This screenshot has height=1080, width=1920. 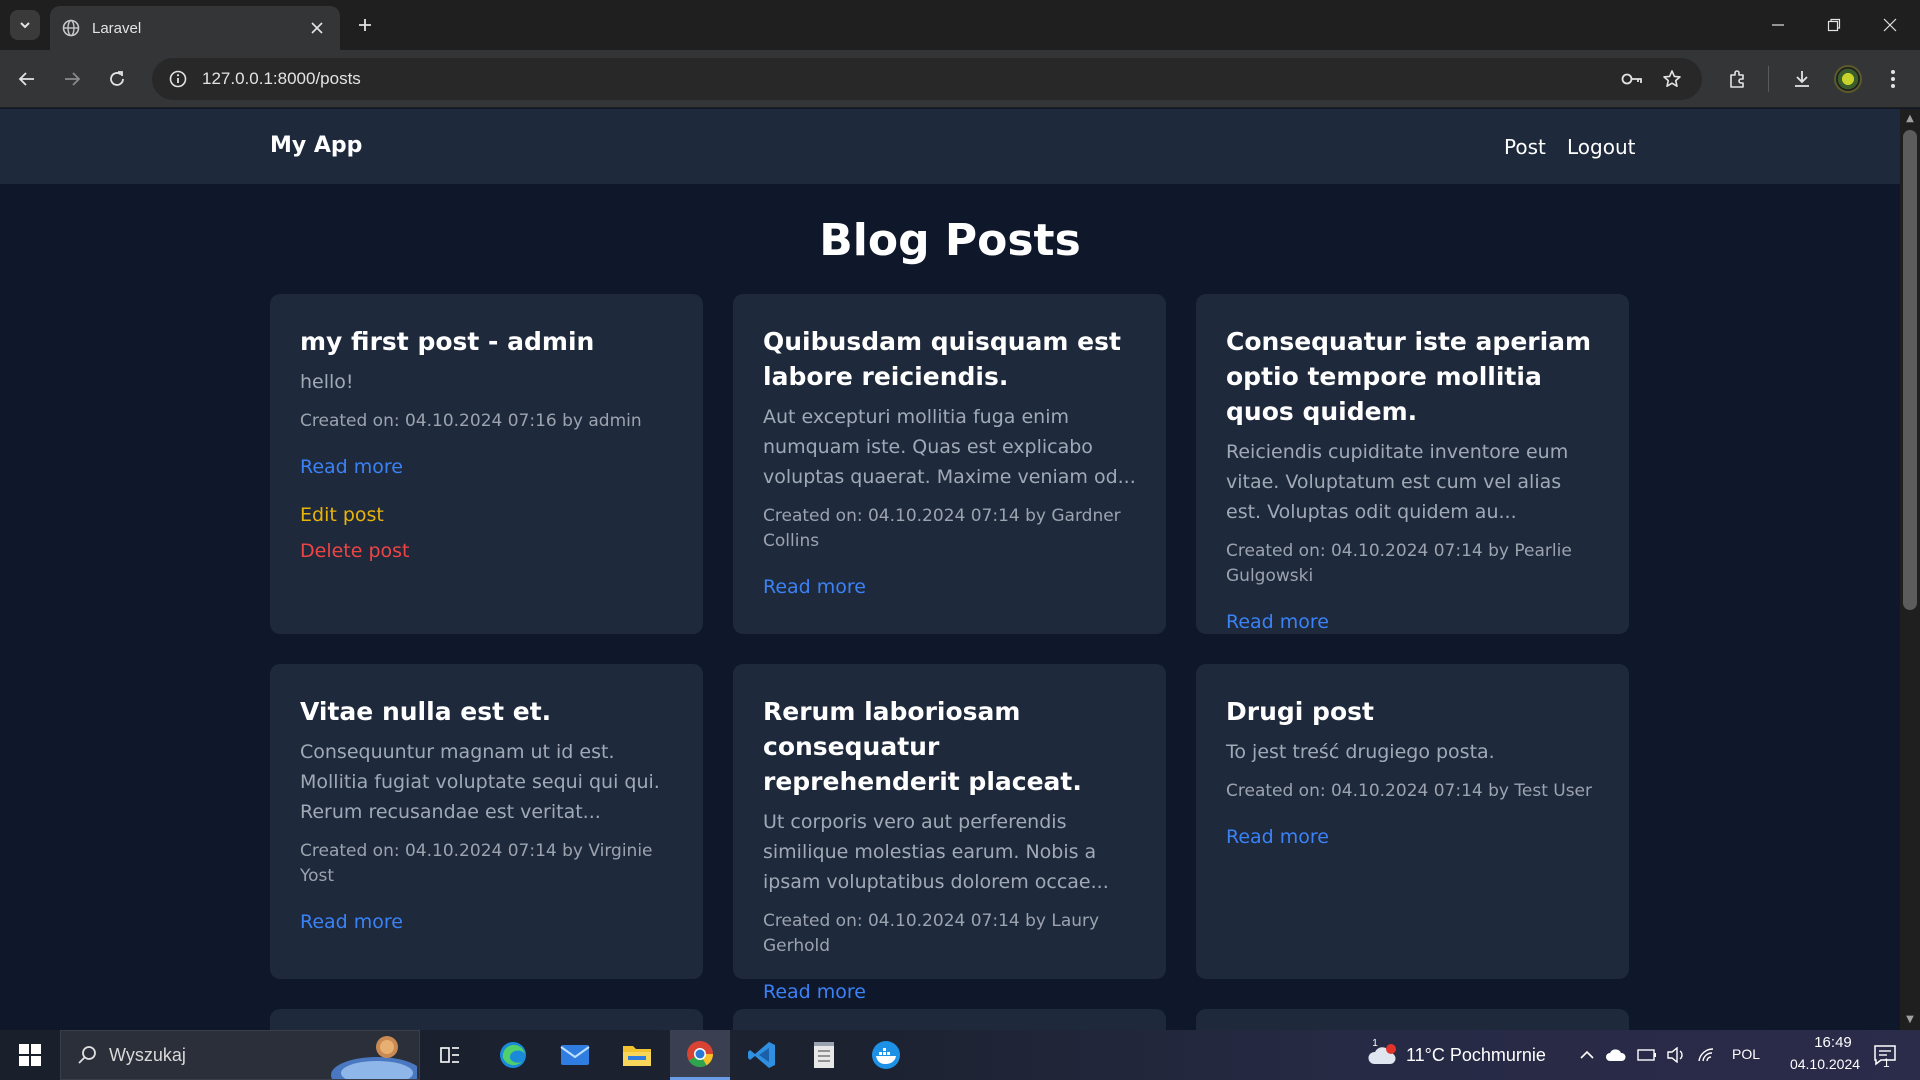 I want to click on edit-post-link: Edit post, so click(x=486, y=515).